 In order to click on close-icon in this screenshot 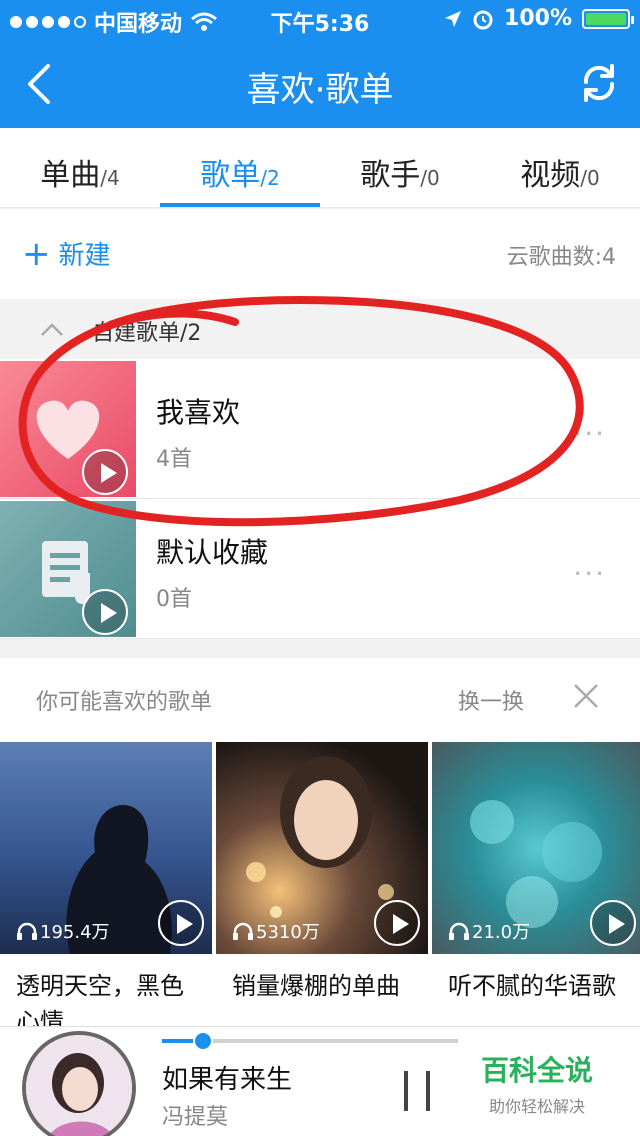, I will do `click(586, 696)`.